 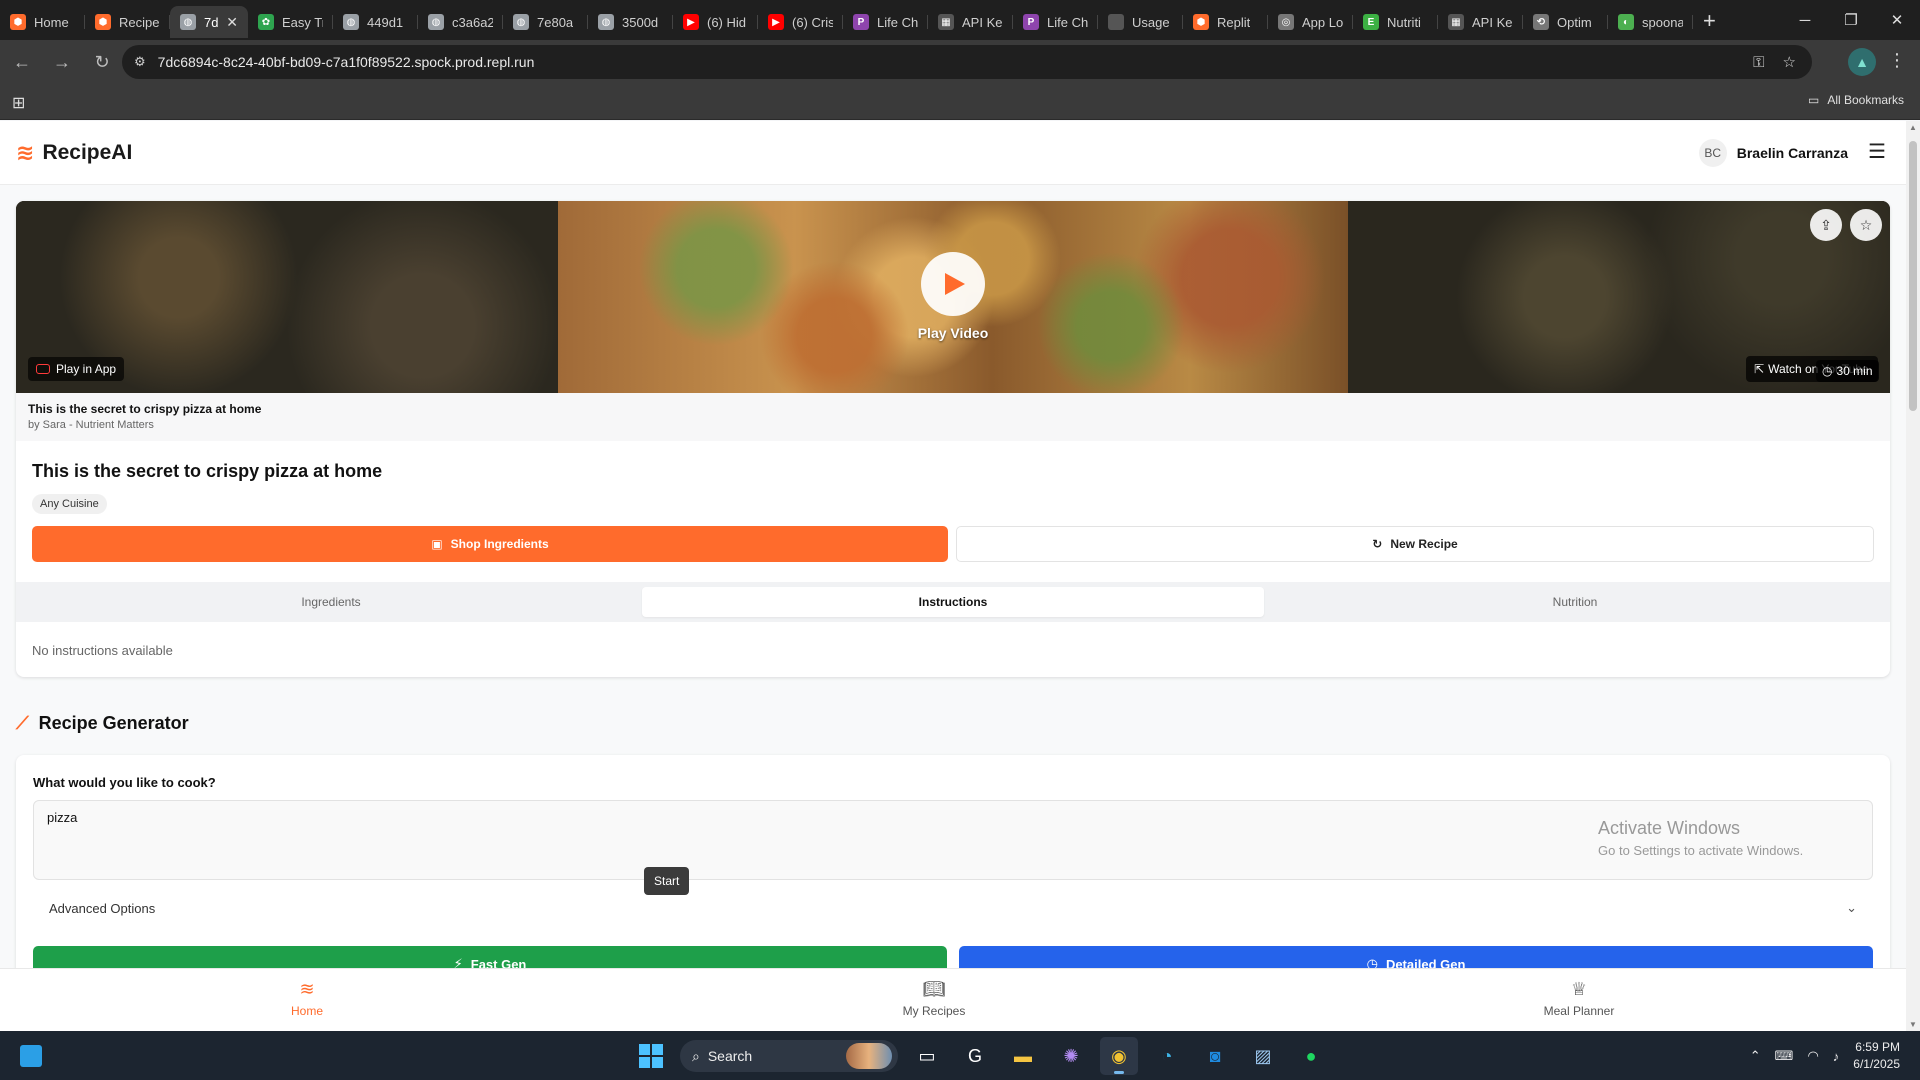 I want to click on taskbar-center: ⌕ Search ▭ G ▬ ✺ ◉ ◔ ◙ ▨ ●, so click(x=981, y=1056).